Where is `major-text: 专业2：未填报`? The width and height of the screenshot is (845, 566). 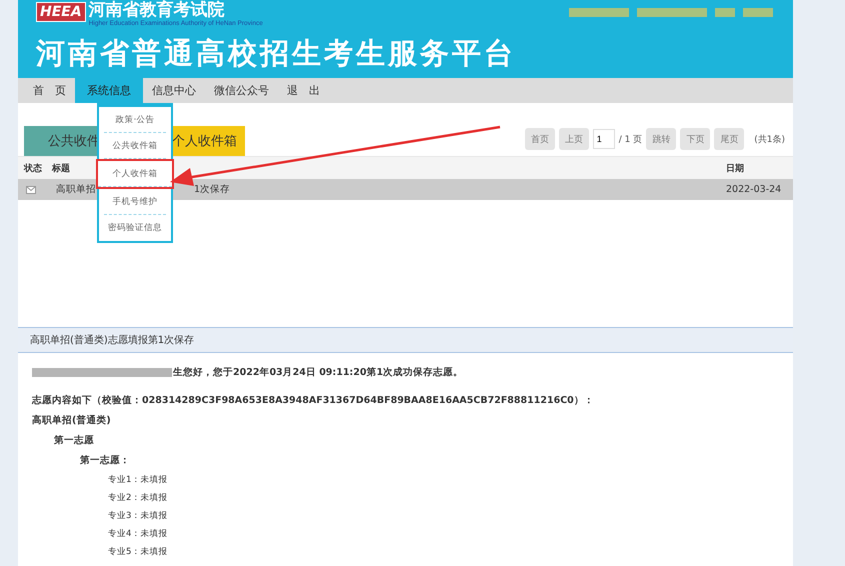 major-text: 专业2：未填报 is located at coordinates (137, 498).